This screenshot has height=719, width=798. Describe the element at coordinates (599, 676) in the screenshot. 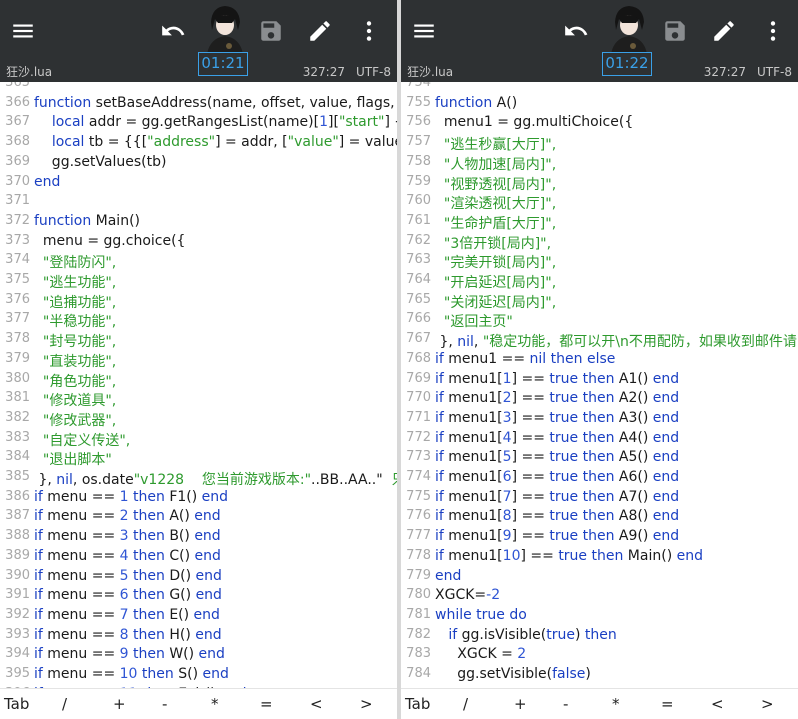

I see `code-line: 784 gg.setVisible(false)` at that location.